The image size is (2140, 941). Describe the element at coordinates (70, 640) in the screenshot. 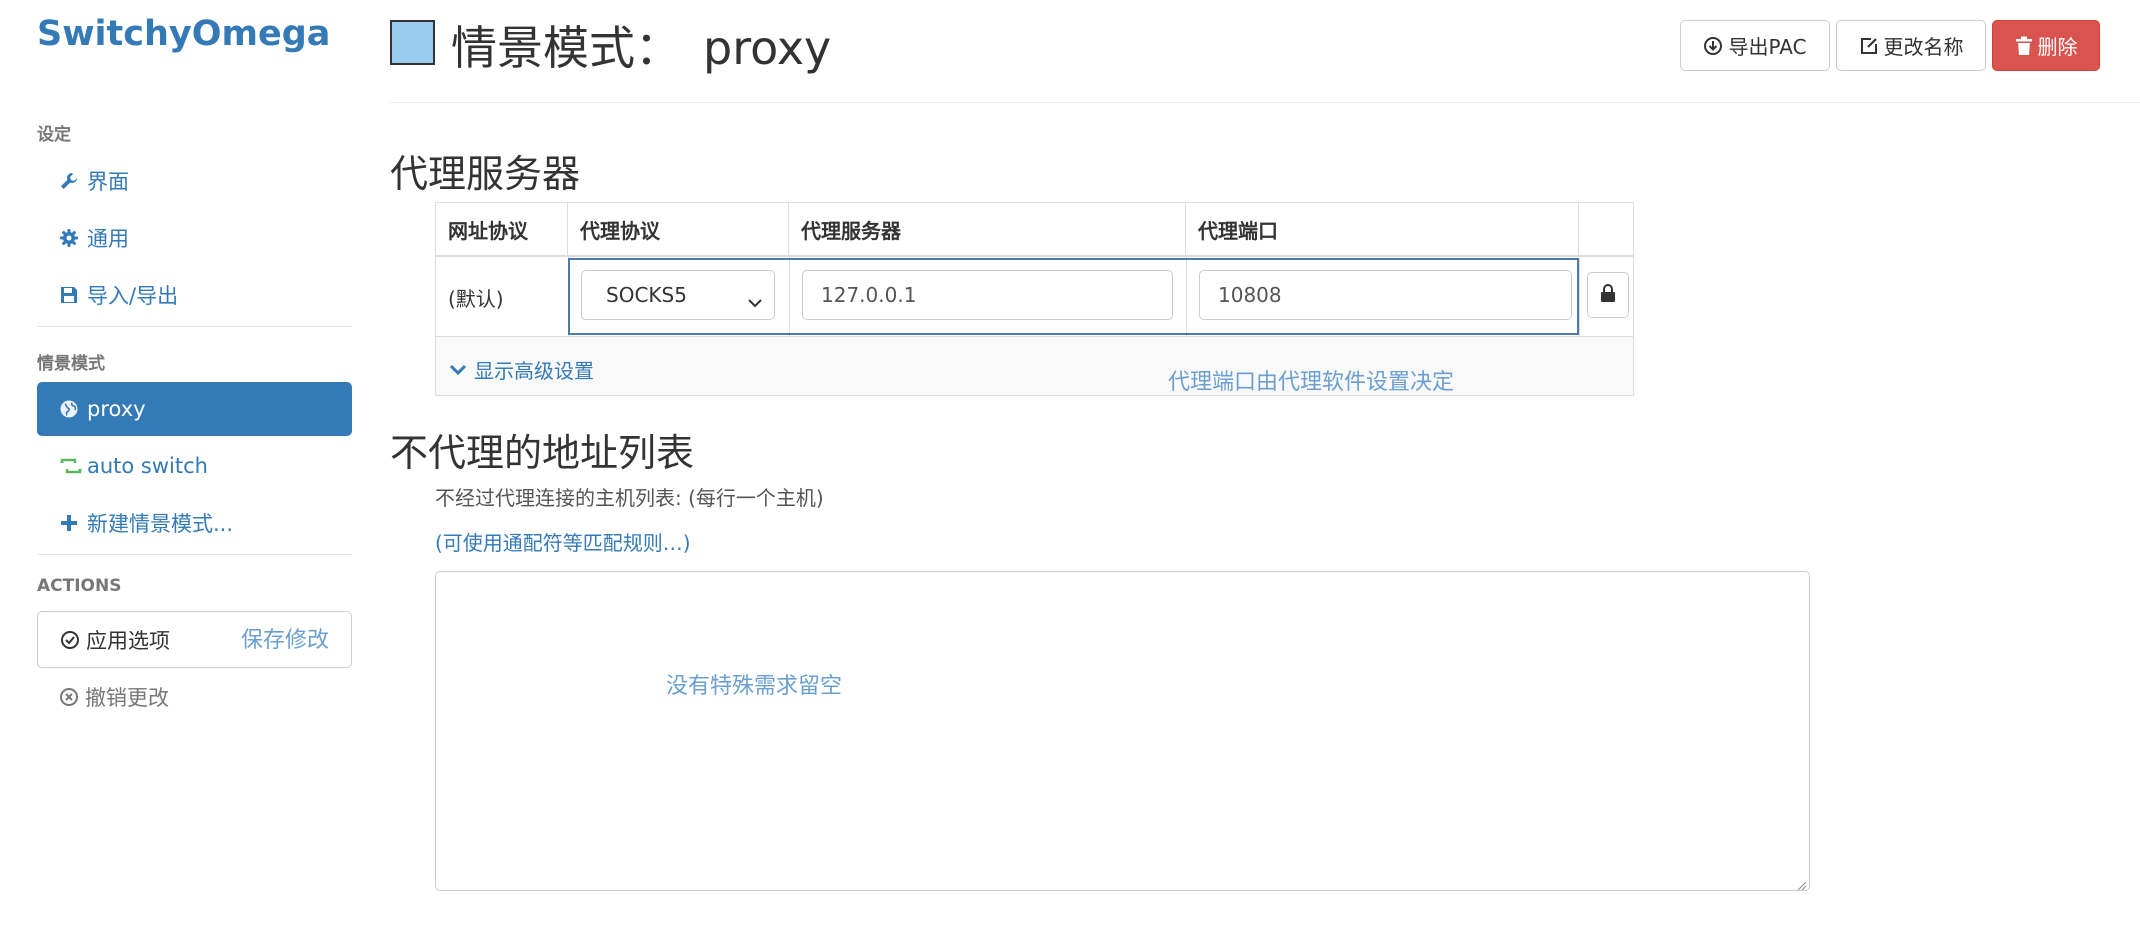

I see `check-circle-icon` at that location.